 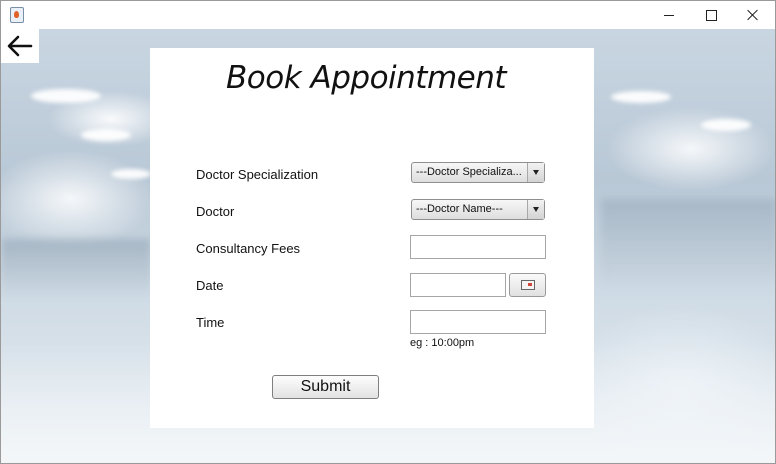 I want to click on doctor-selected: ---Doctor Name---, so click(x=459, y=209).